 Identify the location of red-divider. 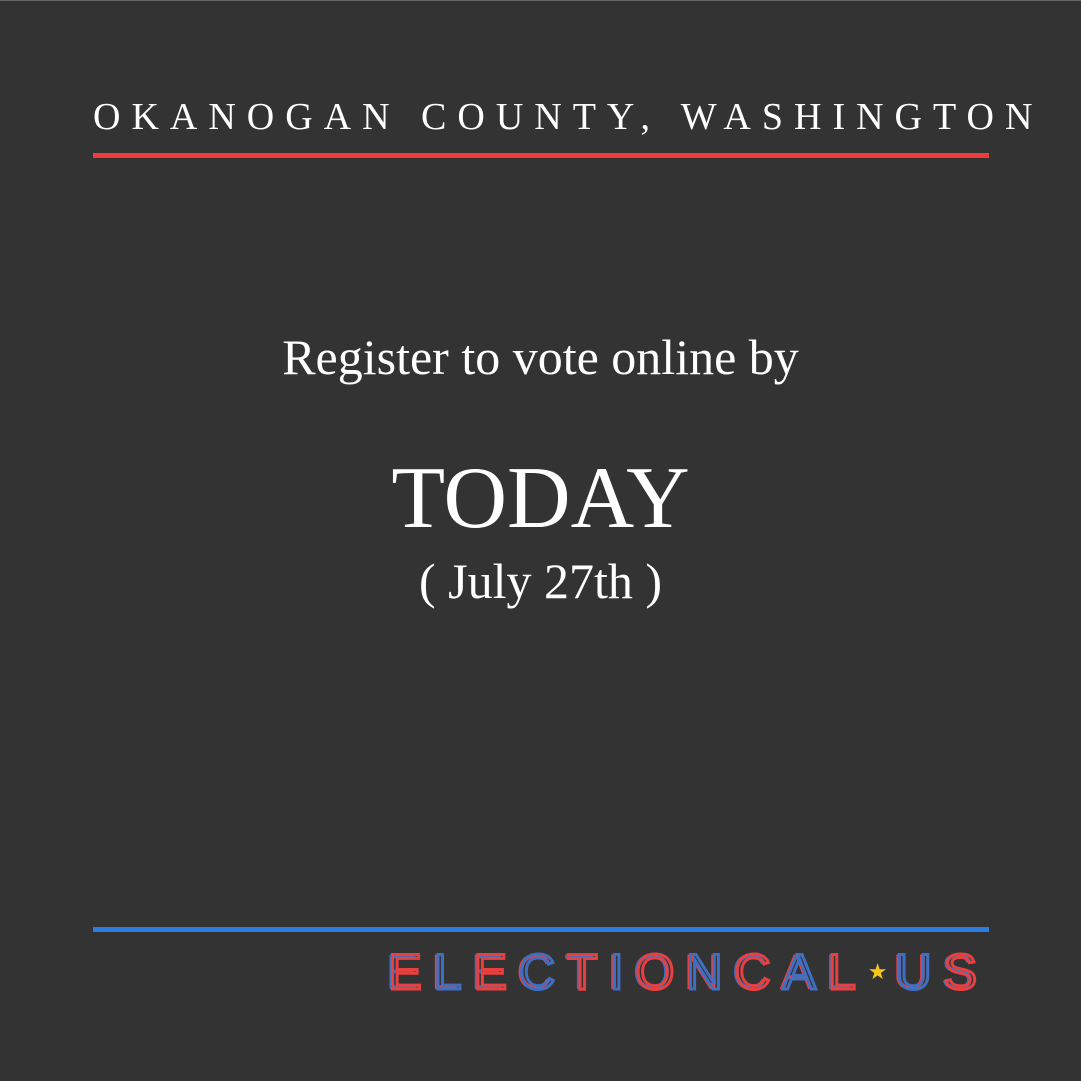
(541, 155).